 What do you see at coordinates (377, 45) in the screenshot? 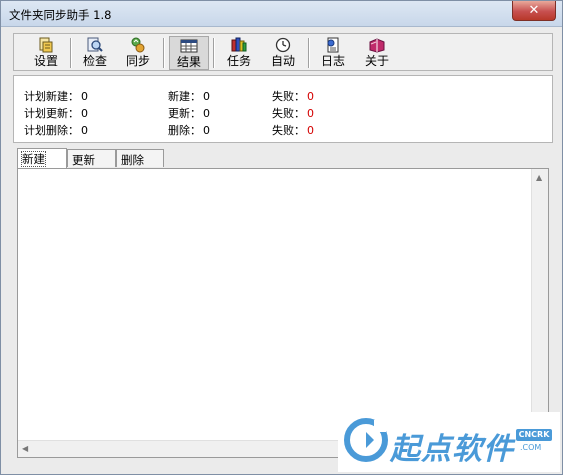
I see `about-icon` at bounding box center [377, 45].